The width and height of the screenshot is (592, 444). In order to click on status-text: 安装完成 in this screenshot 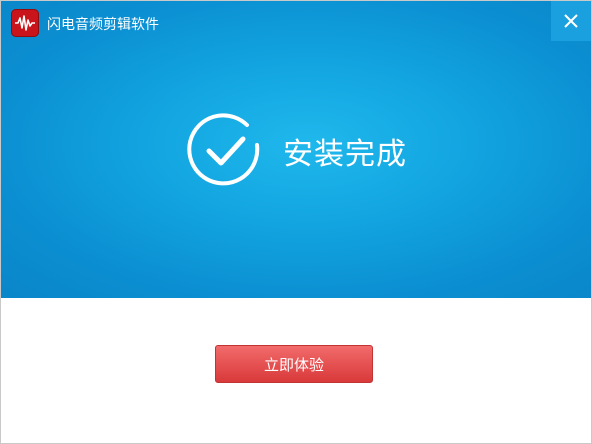, I will do `click(345, 154)`.